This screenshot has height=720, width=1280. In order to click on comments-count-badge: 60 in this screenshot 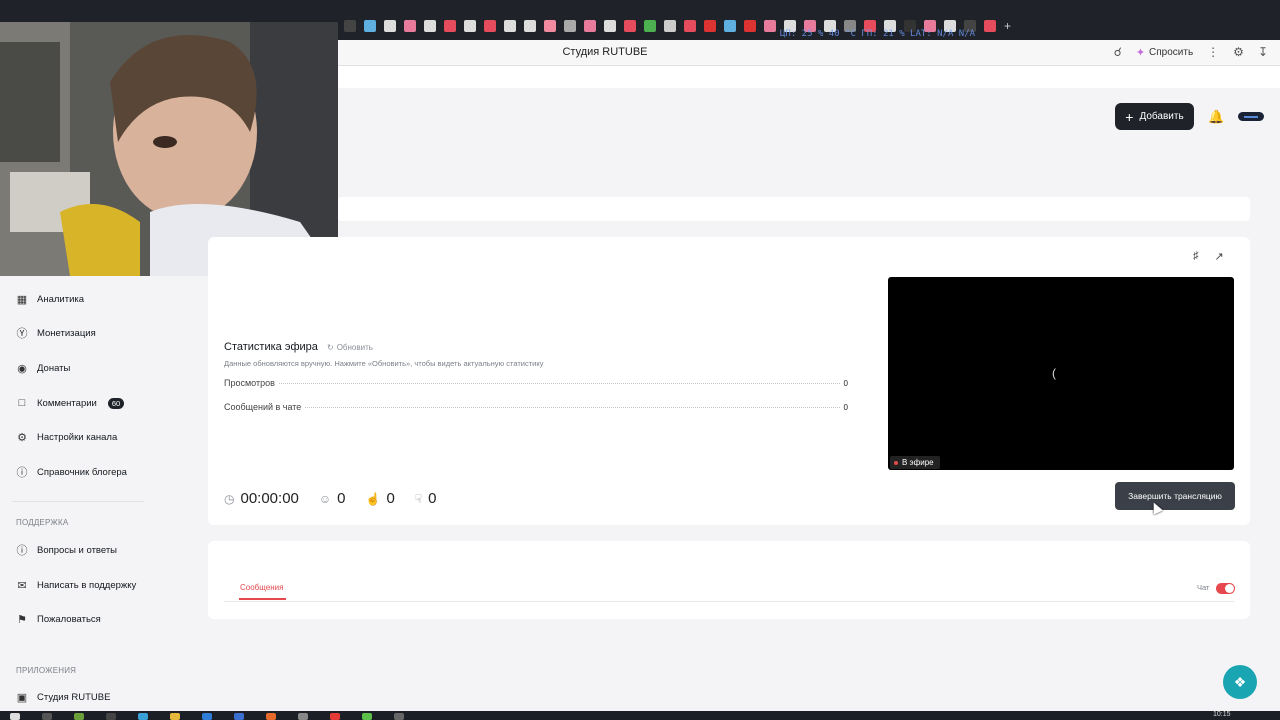, I will do `click(116, 403)`.